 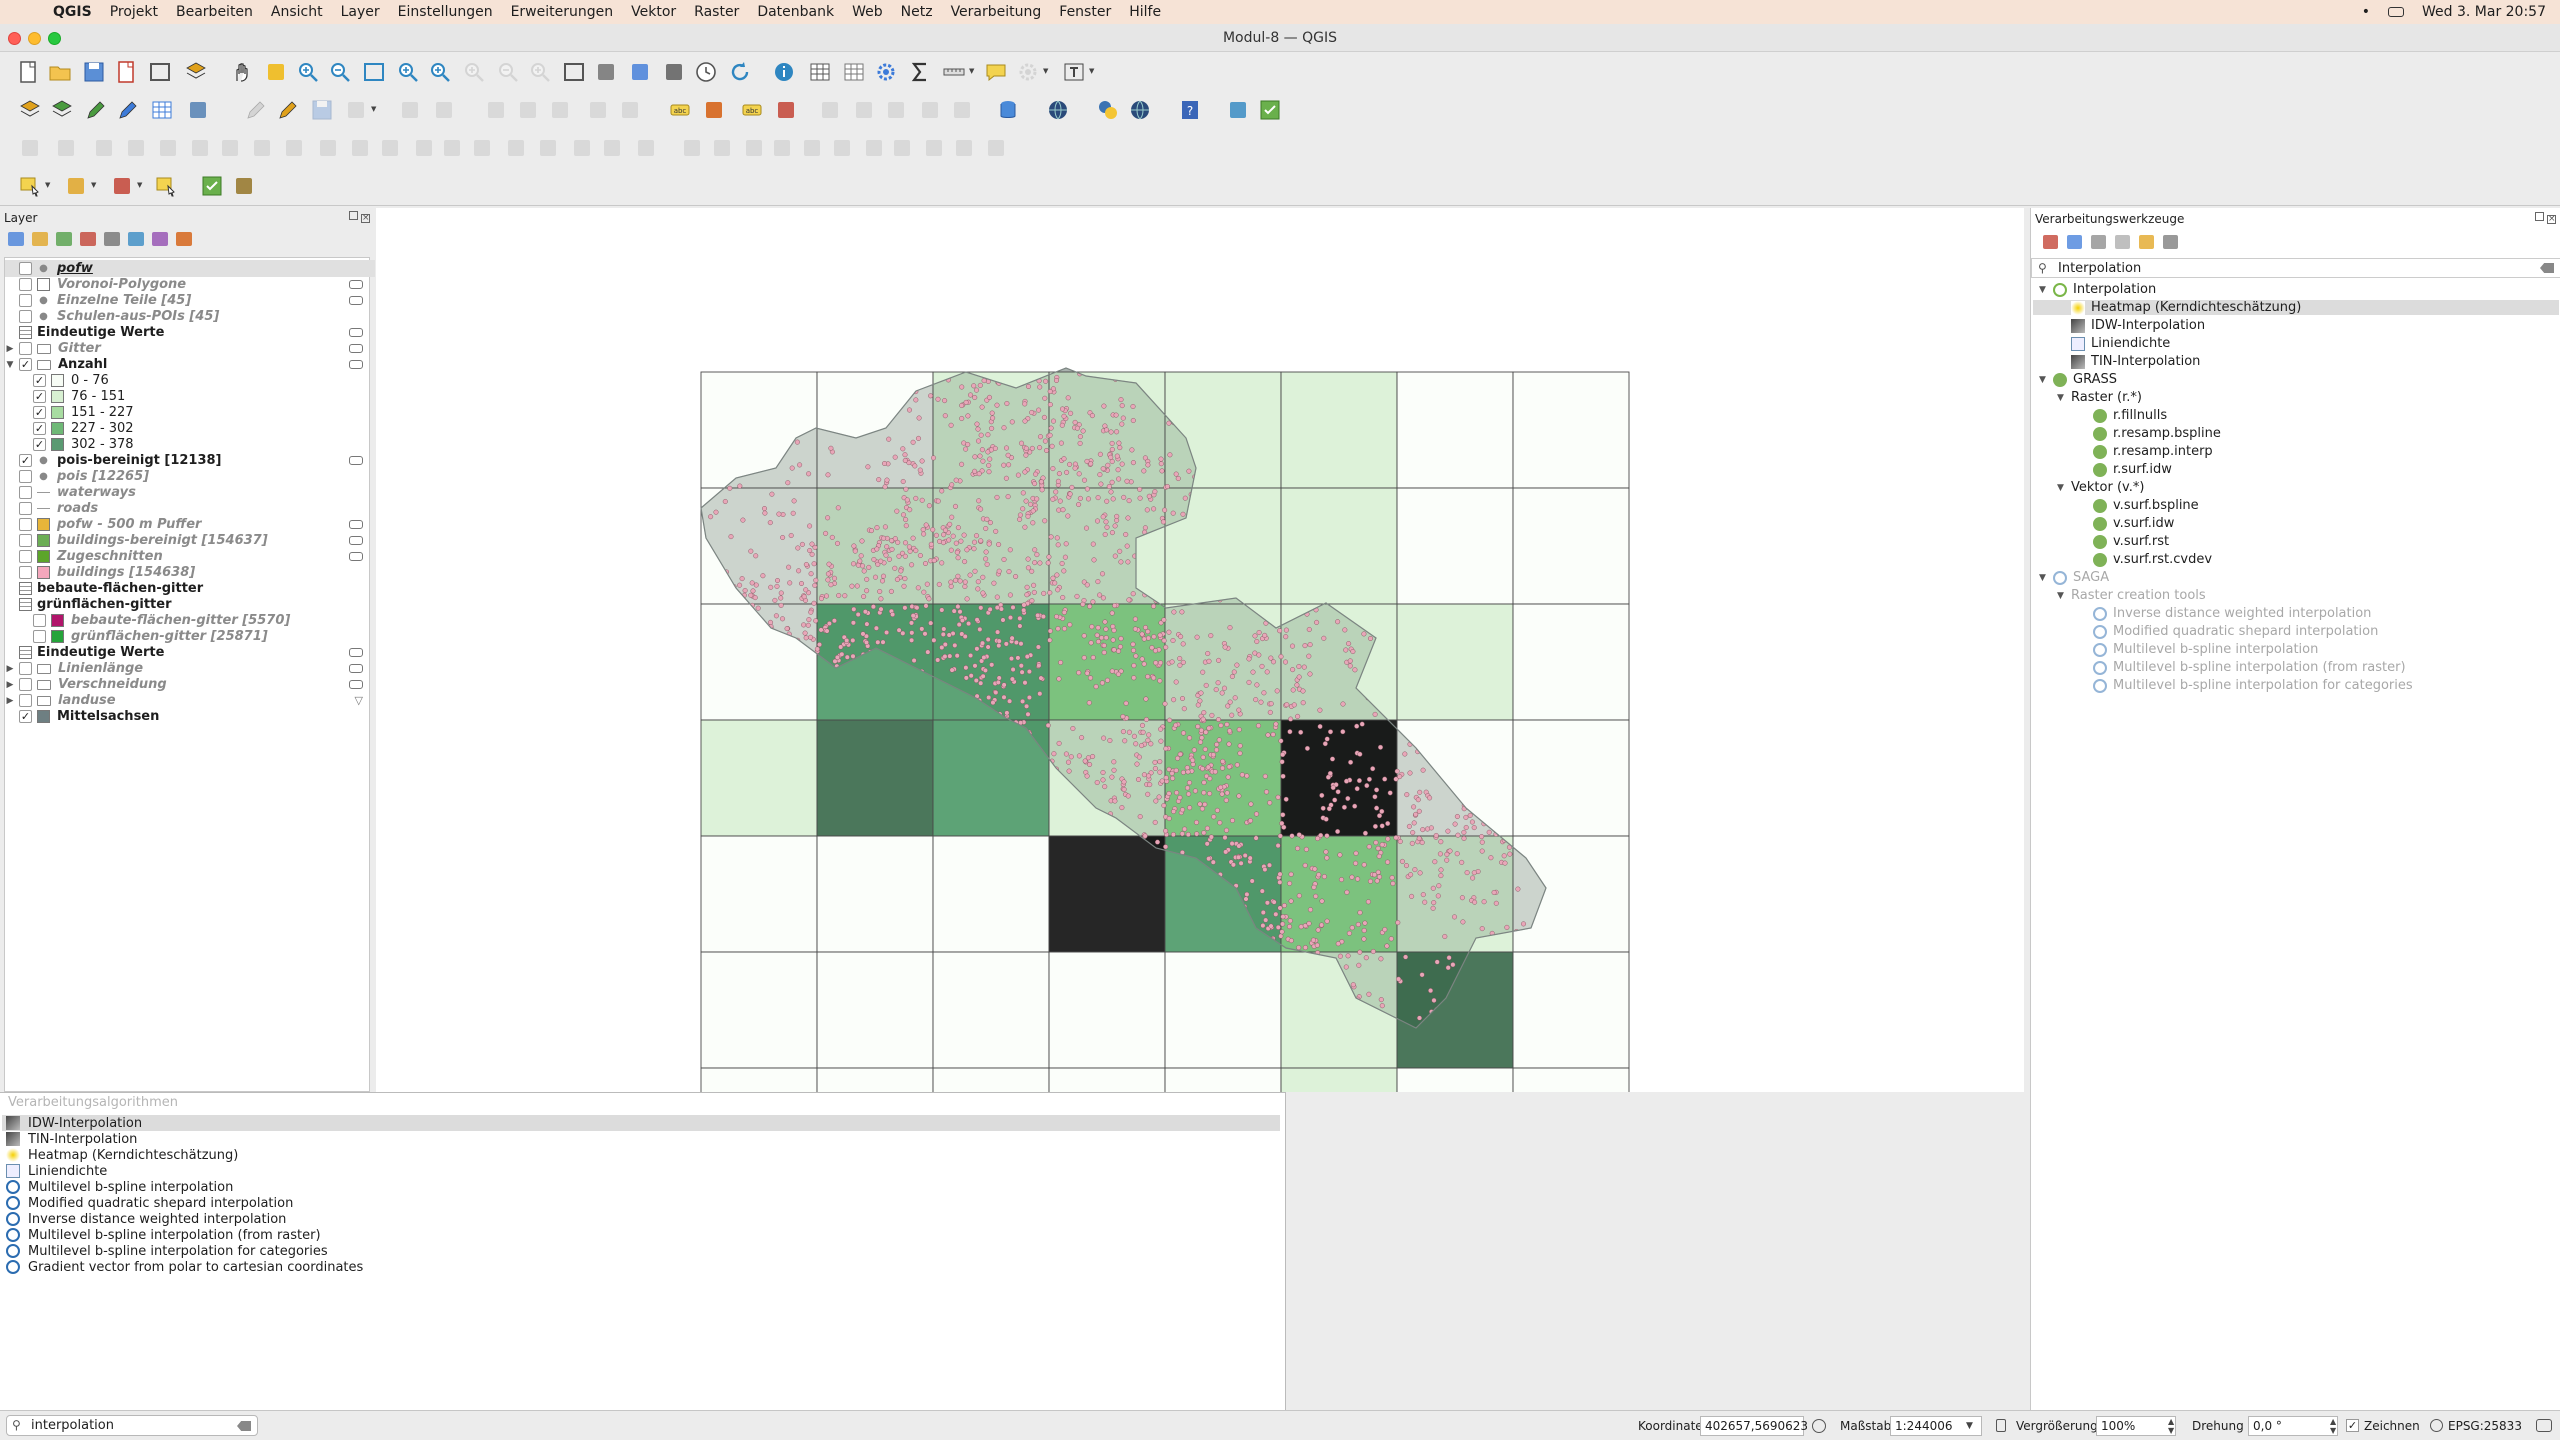 I want to click on menu-einstellungen: Einstellungen, so click(x=445, y=12).